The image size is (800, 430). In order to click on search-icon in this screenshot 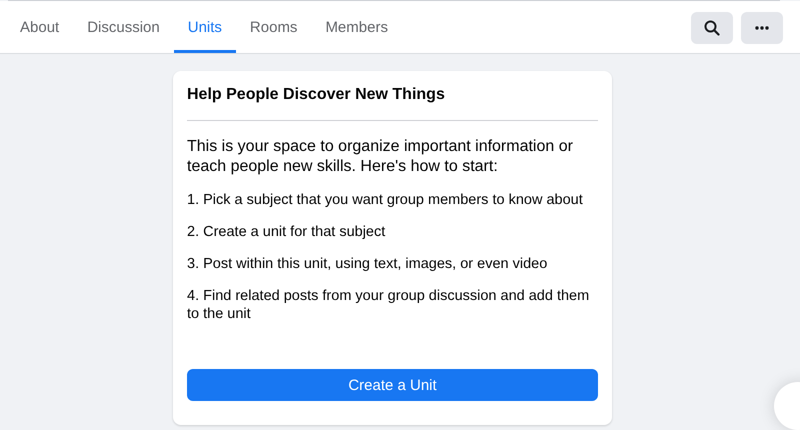, I will do `click(712, 28)`.